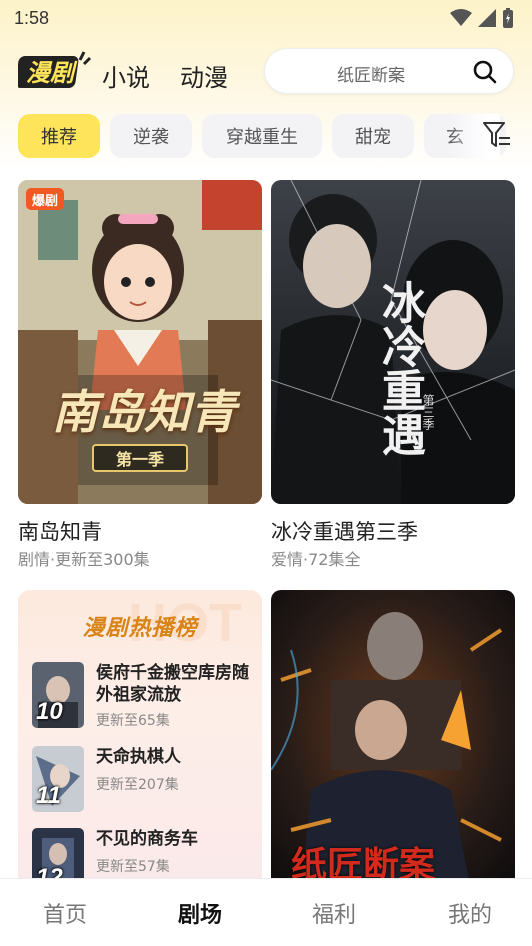 The width and height of the screenshot is (532, 946). I want to click on nav-theater: 剧场, so click(200, 913).